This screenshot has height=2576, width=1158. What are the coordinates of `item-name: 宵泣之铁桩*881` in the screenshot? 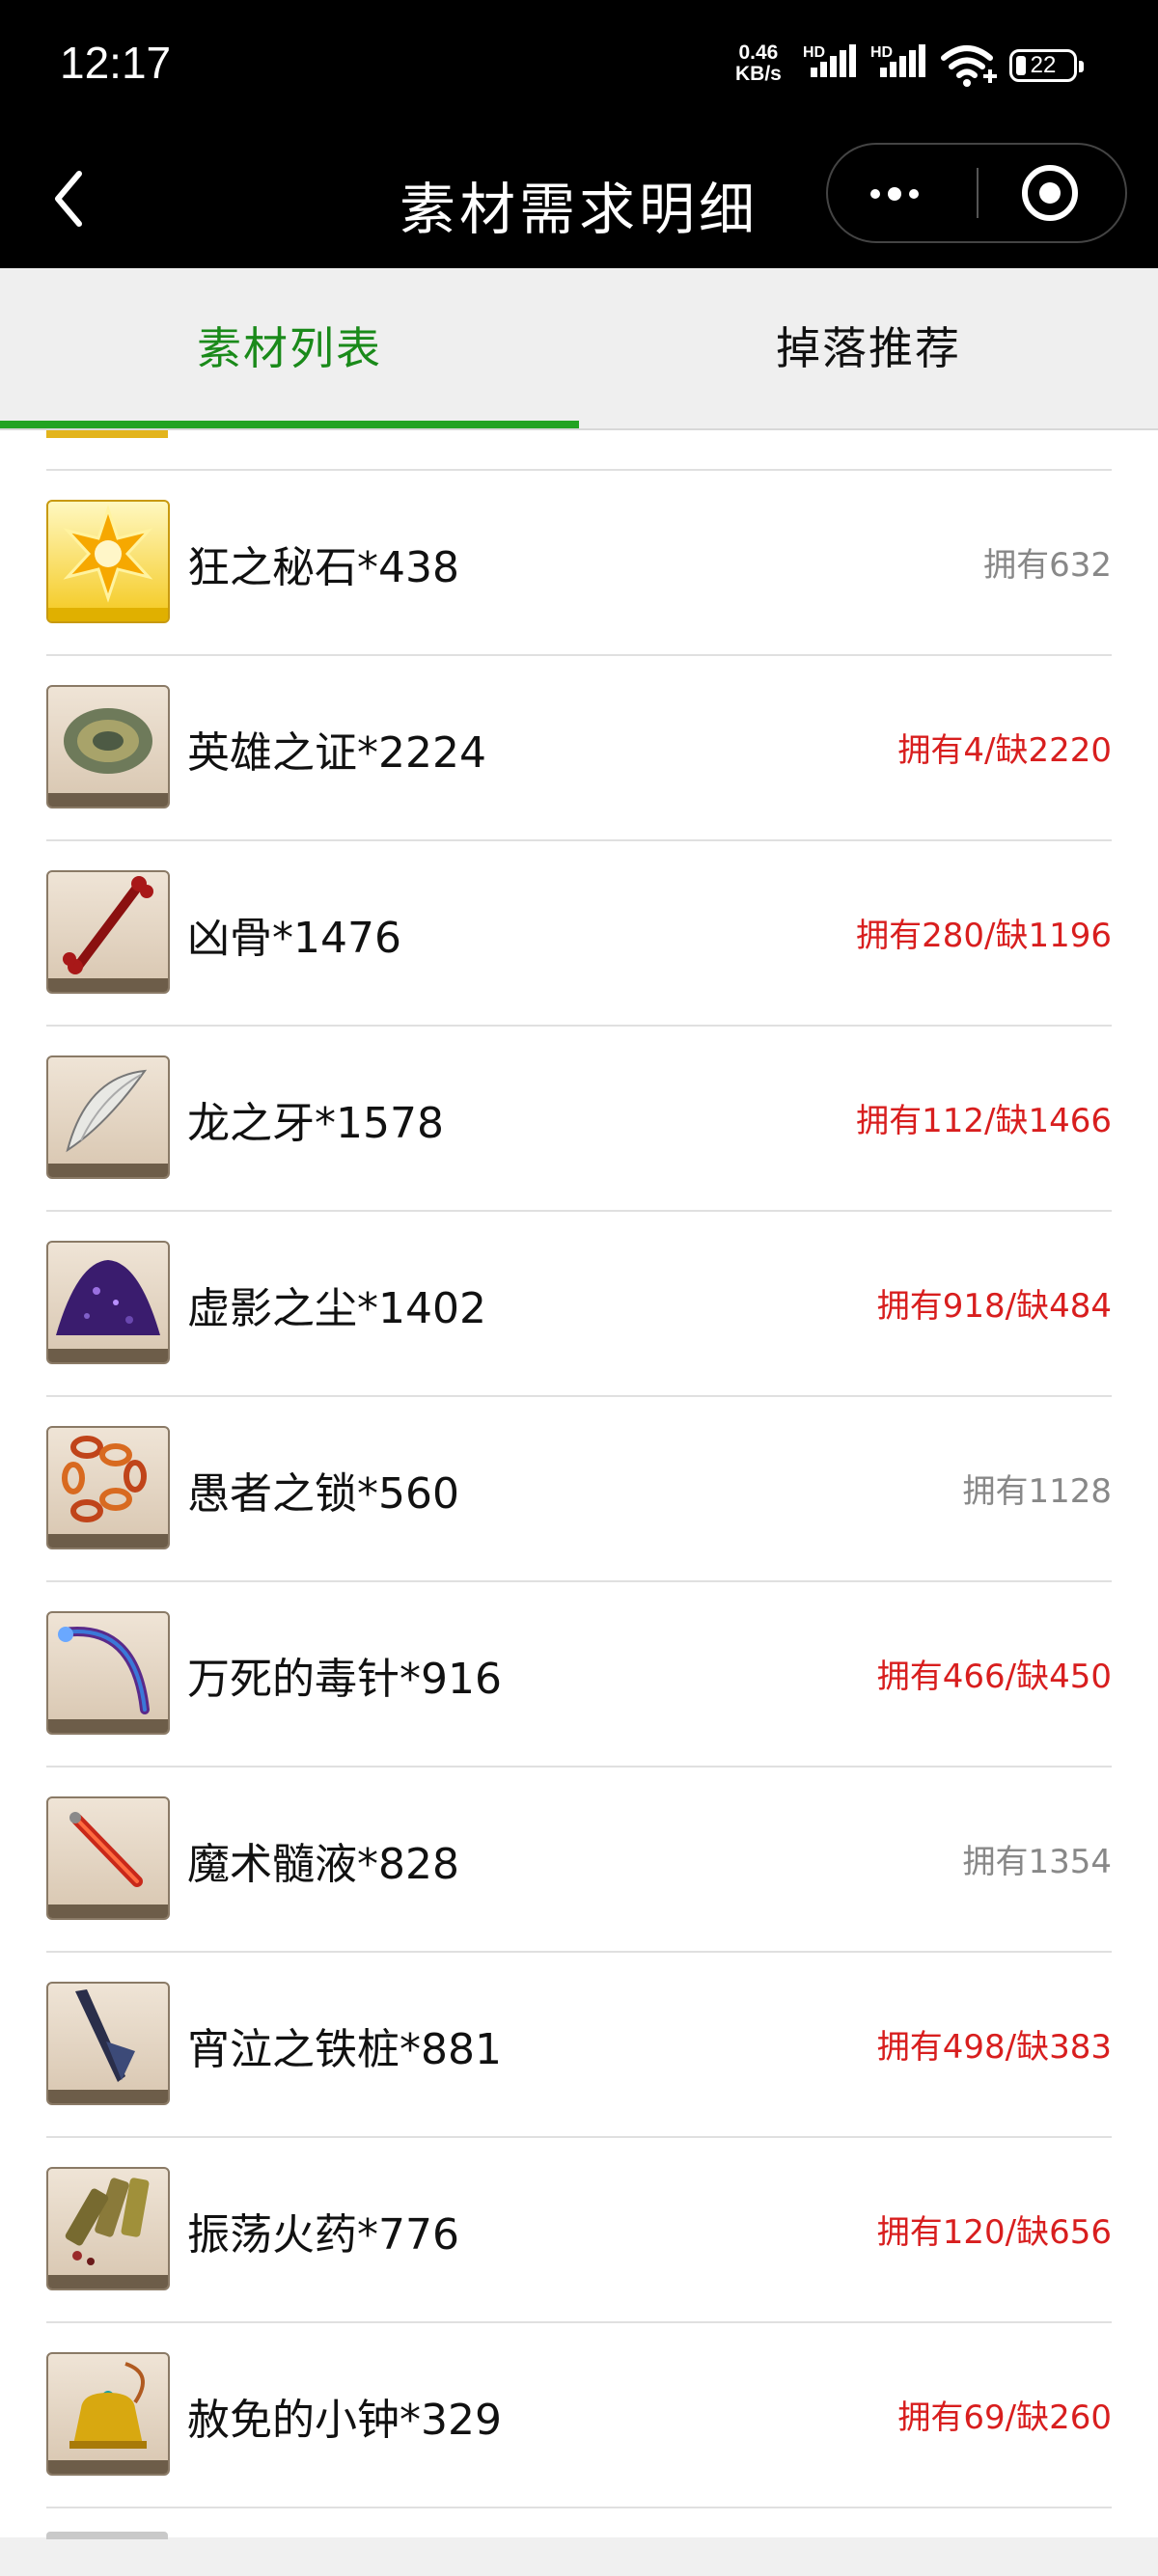 It's located at (344, 2049).